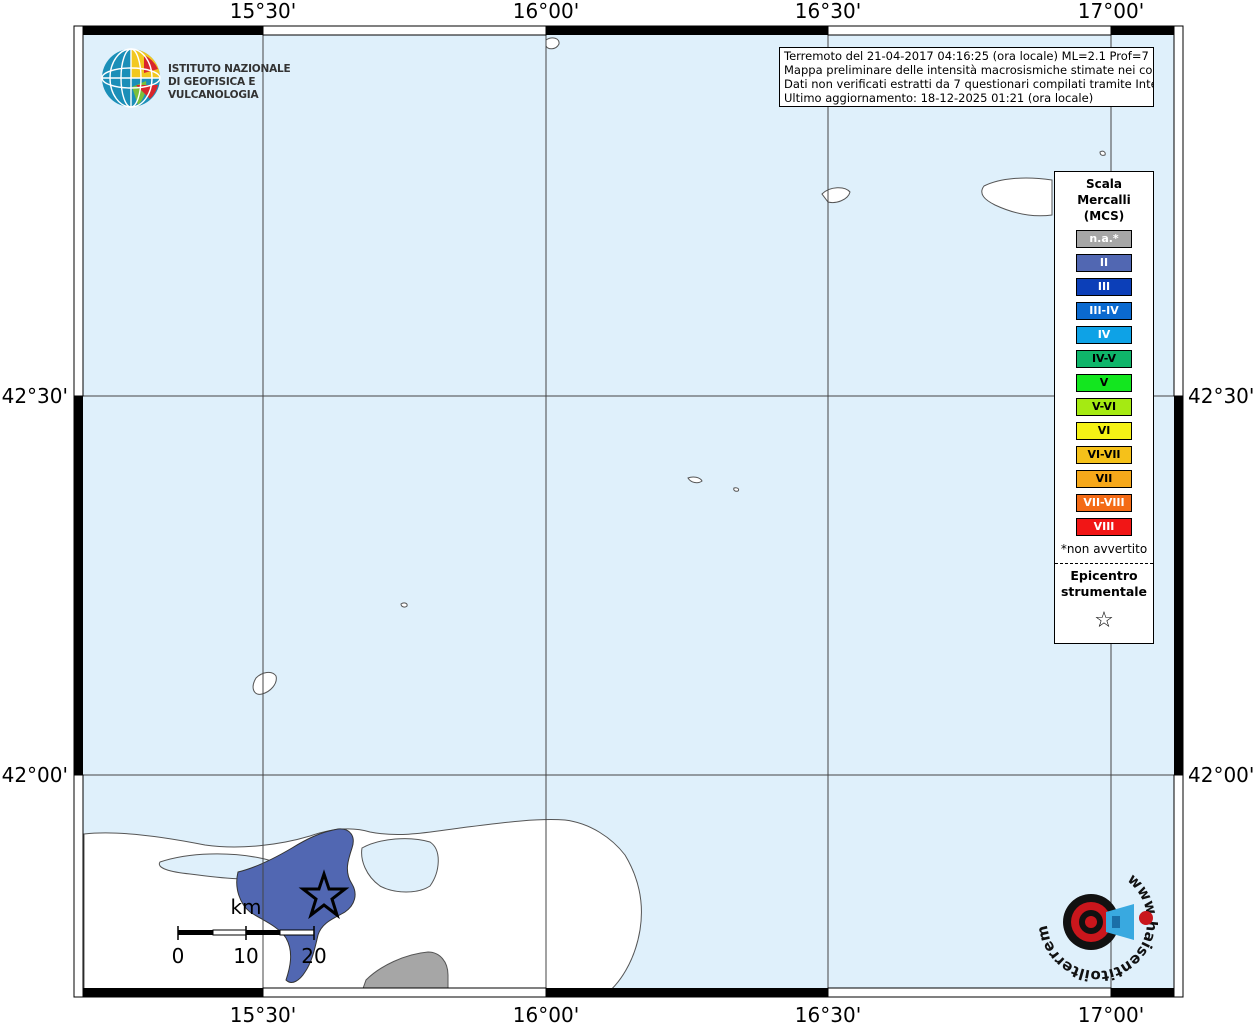 The width and height of the screenshot is (1256, 1024). What do you see at coordinates (1097, 921) in the screenshot?
I see `haisentito-target-icon: www.haisentitoilterremoto.it` at bounding box center [1097, 921].